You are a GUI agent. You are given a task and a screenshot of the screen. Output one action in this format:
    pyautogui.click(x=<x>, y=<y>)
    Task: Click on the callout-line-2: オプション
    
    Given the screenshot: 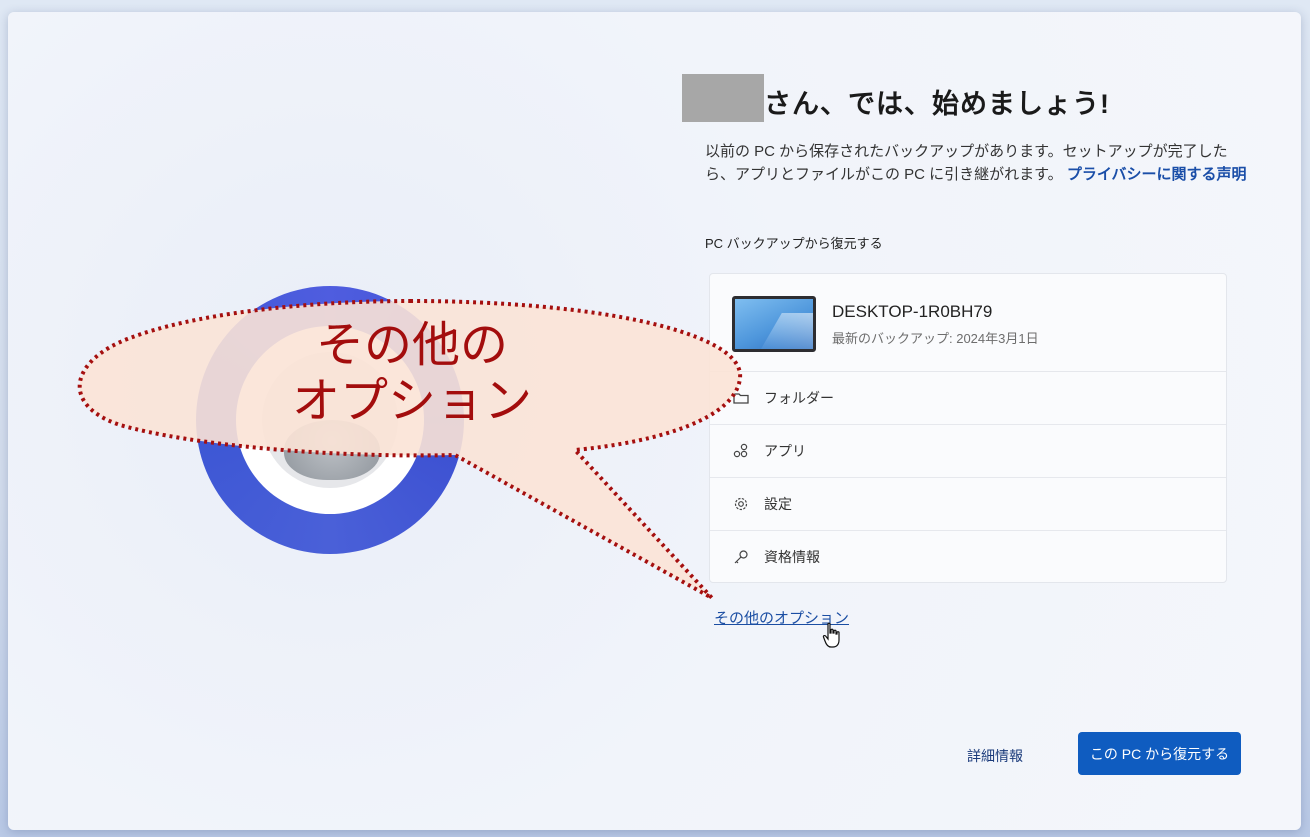 What is the action you would take?
    pyautogui.click(x=411, y=401)
    